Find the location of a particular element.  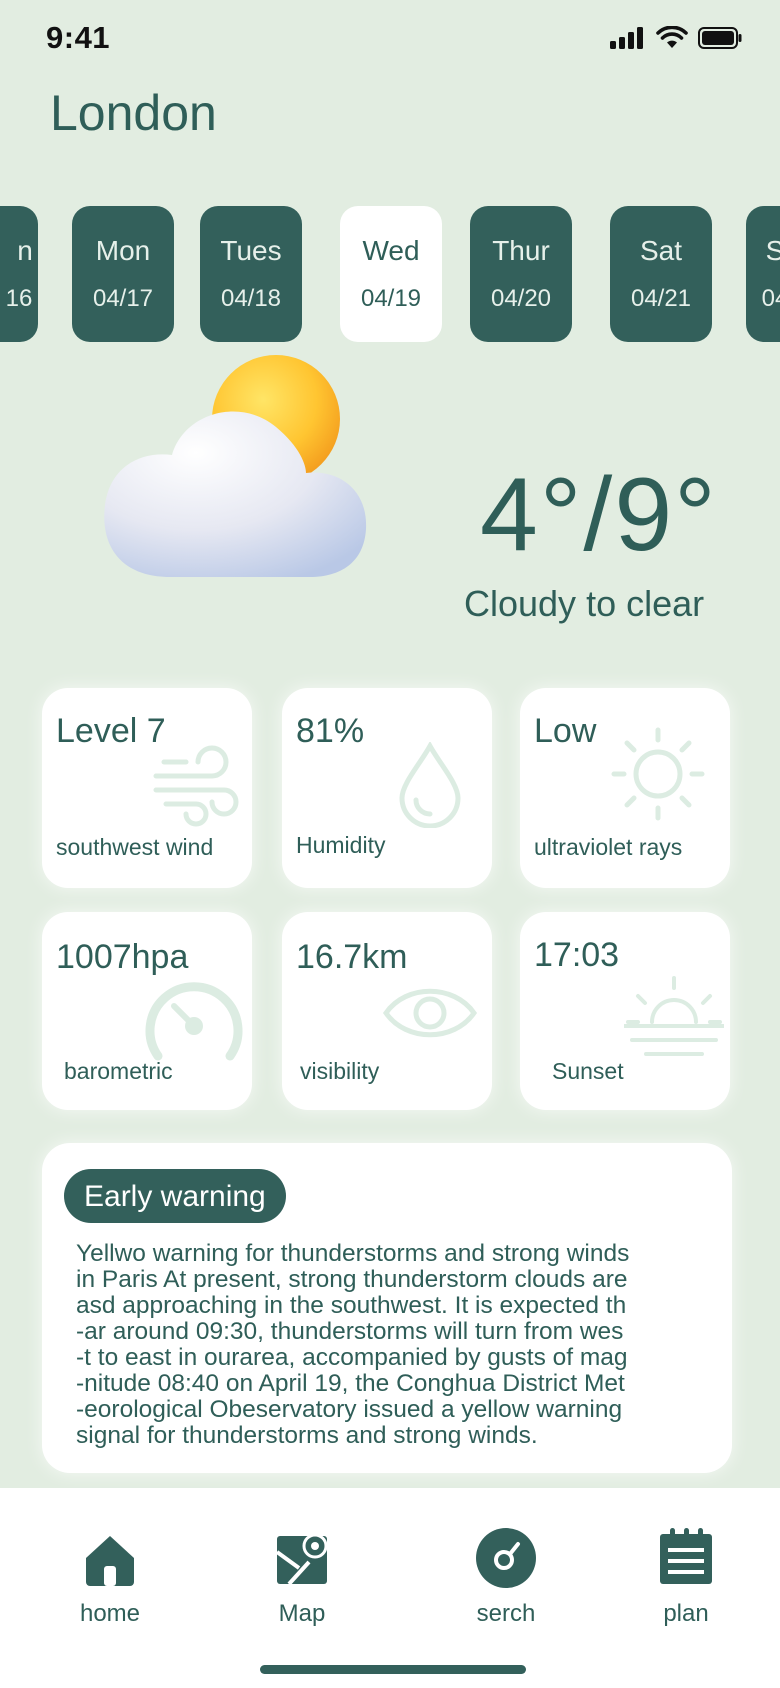

tab-map: Map is located at coordinates (302, 1580).